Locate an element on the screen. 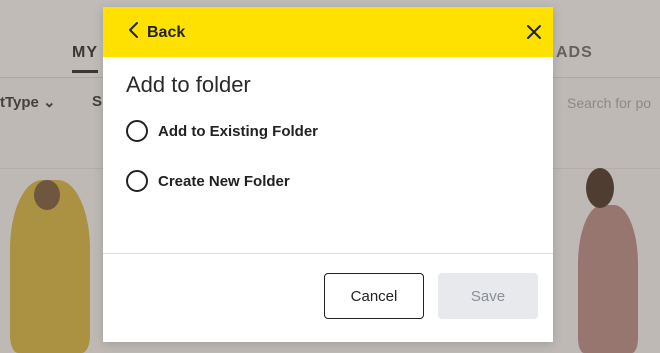  close-button is located at coordinates (534, 32).